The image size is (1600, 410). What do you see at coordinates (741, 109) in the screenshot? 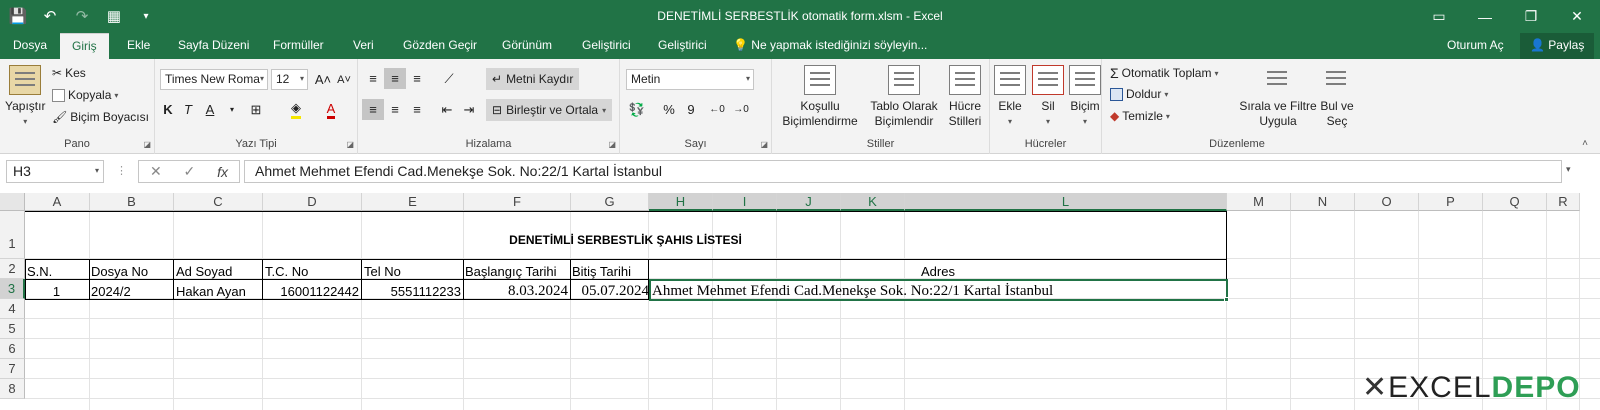
I see `decrease-decimal-button: →0` at bounding box center [741, 109].